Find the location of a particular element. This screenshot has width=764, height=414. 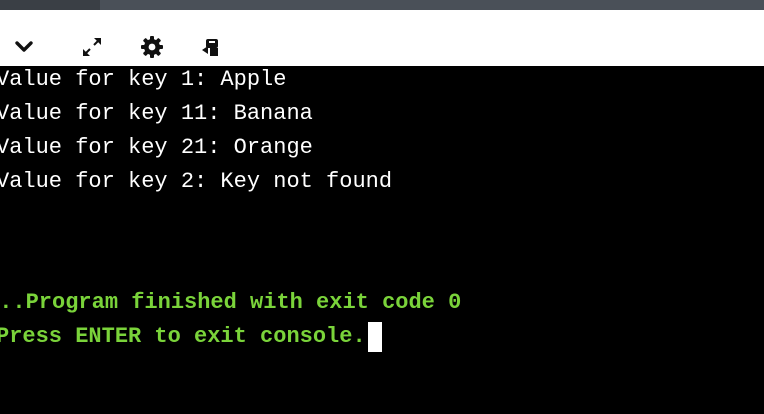

exit-code-line: ...Program finished with exit code 0 is located at coordinates (231, 302).